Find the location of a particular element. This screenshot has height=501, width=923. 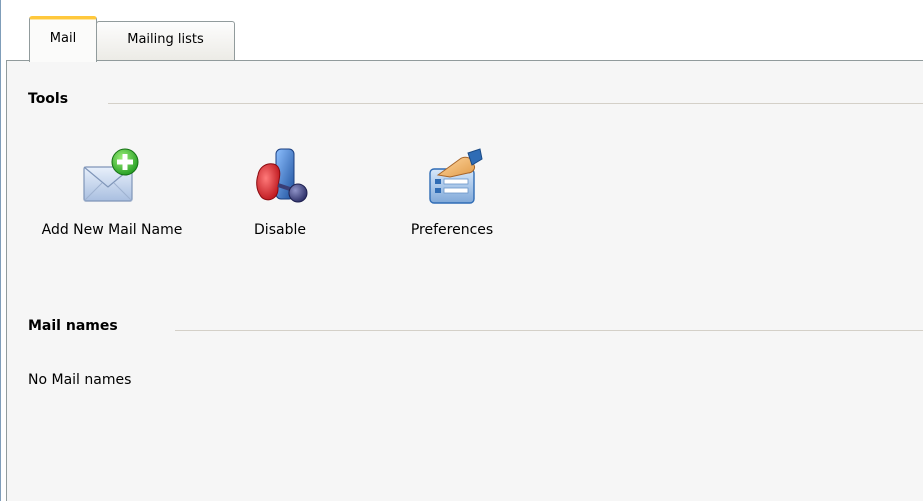

empty-state-message: No Mail names is located at coordinates (80, 380).